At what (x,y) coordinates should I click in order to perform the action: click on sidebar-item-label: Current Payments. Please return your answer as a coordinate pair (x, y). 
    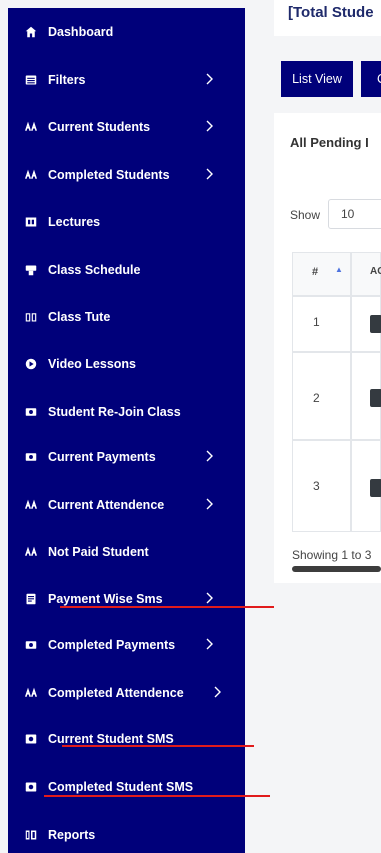
    Looking at the image, I should click on (102, 457).